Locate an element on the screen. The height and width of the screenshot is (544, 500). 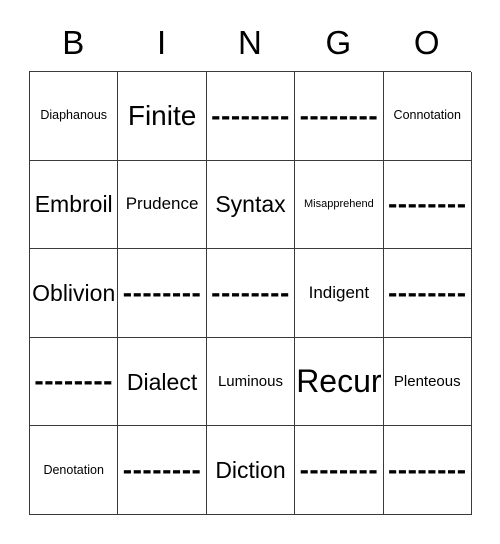
bingo-cell-label: Recur is located at coordinates (339, 380).